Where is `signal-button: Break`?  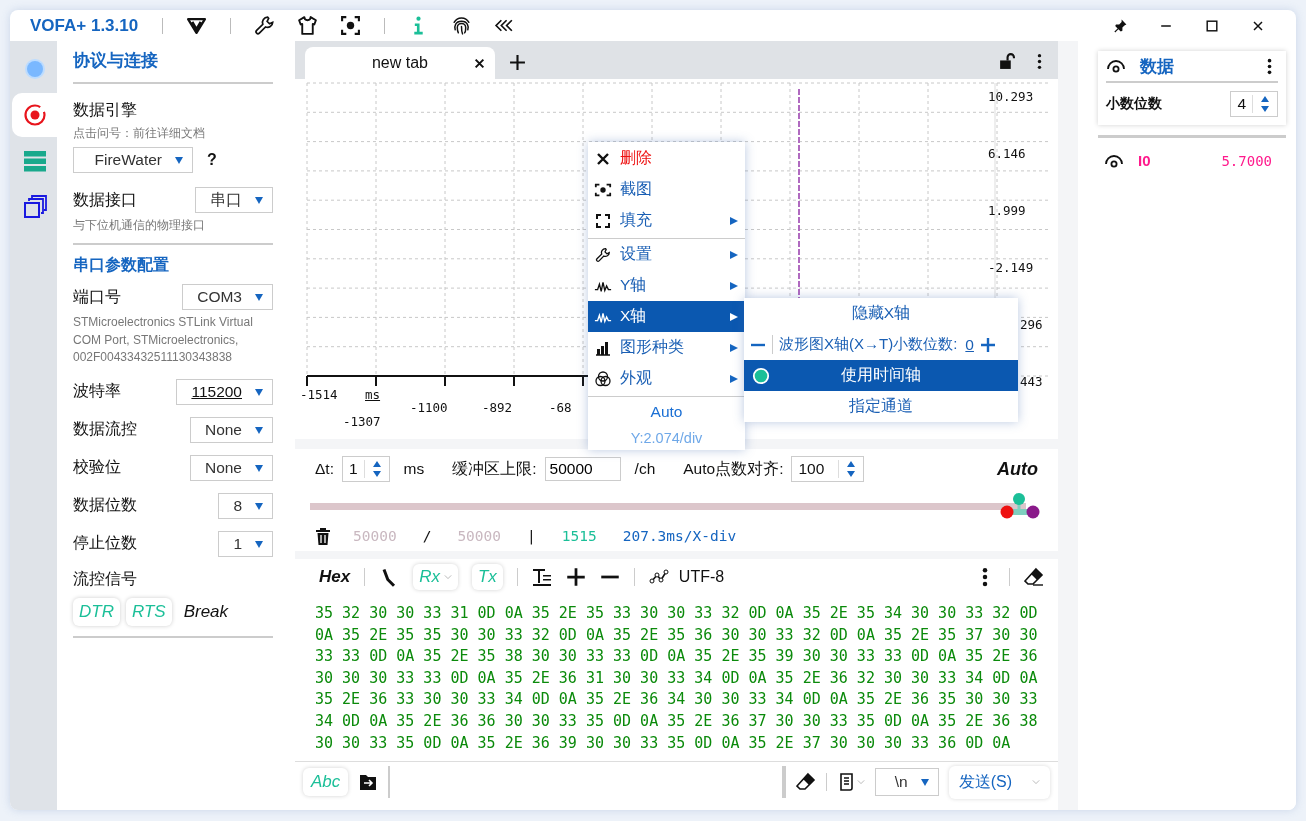 signal-button: Break is located at coordinates (206, 611).